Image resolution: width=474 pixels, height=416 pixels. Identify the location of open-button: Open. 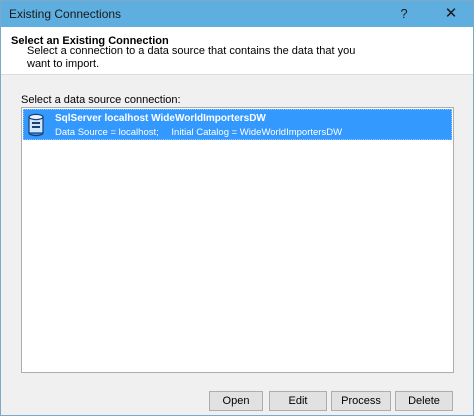
(236, 401).